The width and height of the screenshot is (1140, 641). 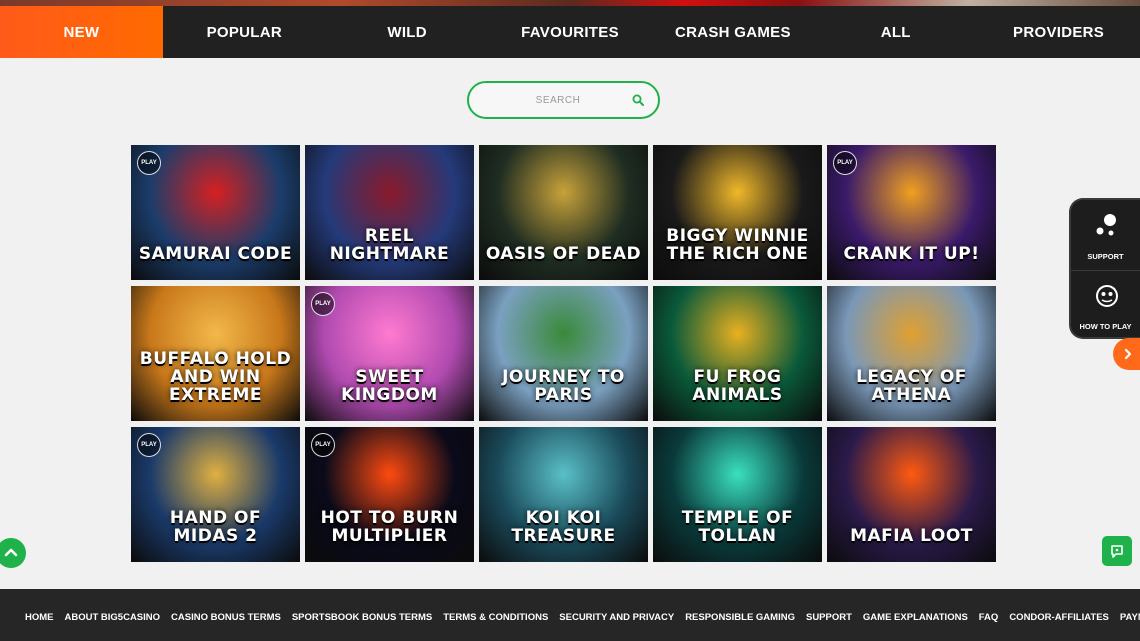 I want to click on game-tile: TEMPLE OF TOLLAN, so click(x=737, y=494).